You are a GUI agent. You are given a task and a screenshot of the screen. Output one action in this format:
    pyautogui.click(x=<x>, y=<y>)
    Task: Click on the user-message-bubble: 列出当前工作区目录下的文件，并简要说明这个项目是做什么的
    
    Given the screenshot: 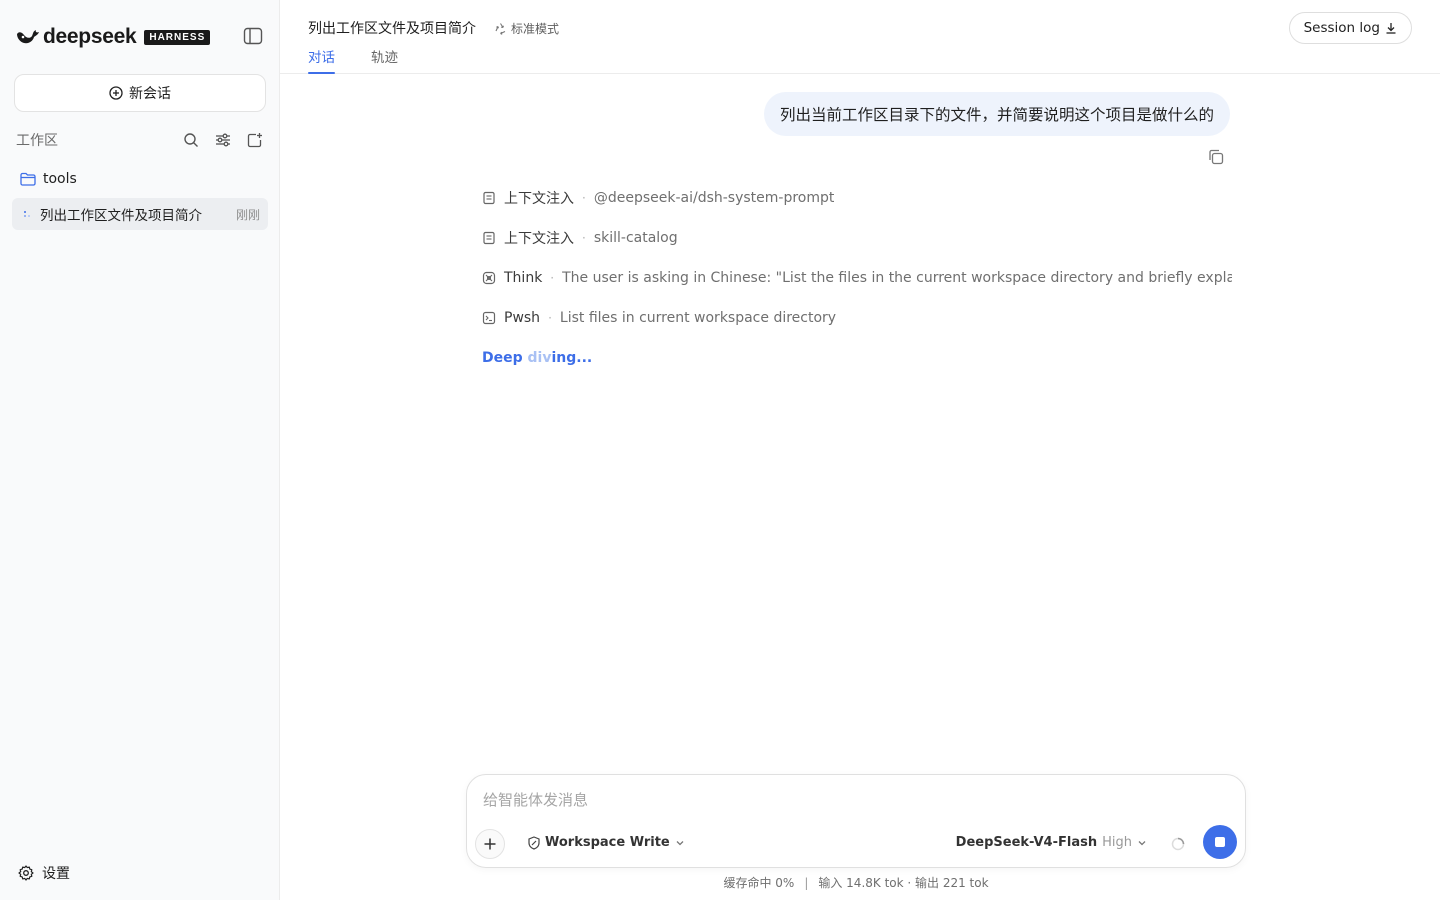 What is the action you would take?
    pyautogui.click(x=996, y=114)
    